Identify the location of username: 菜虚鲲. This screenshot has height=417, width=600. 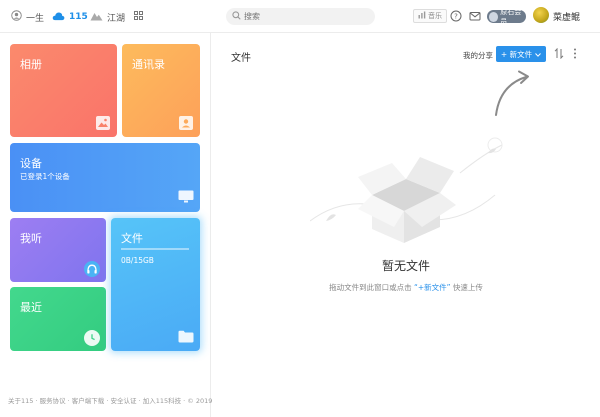
(566, 16).